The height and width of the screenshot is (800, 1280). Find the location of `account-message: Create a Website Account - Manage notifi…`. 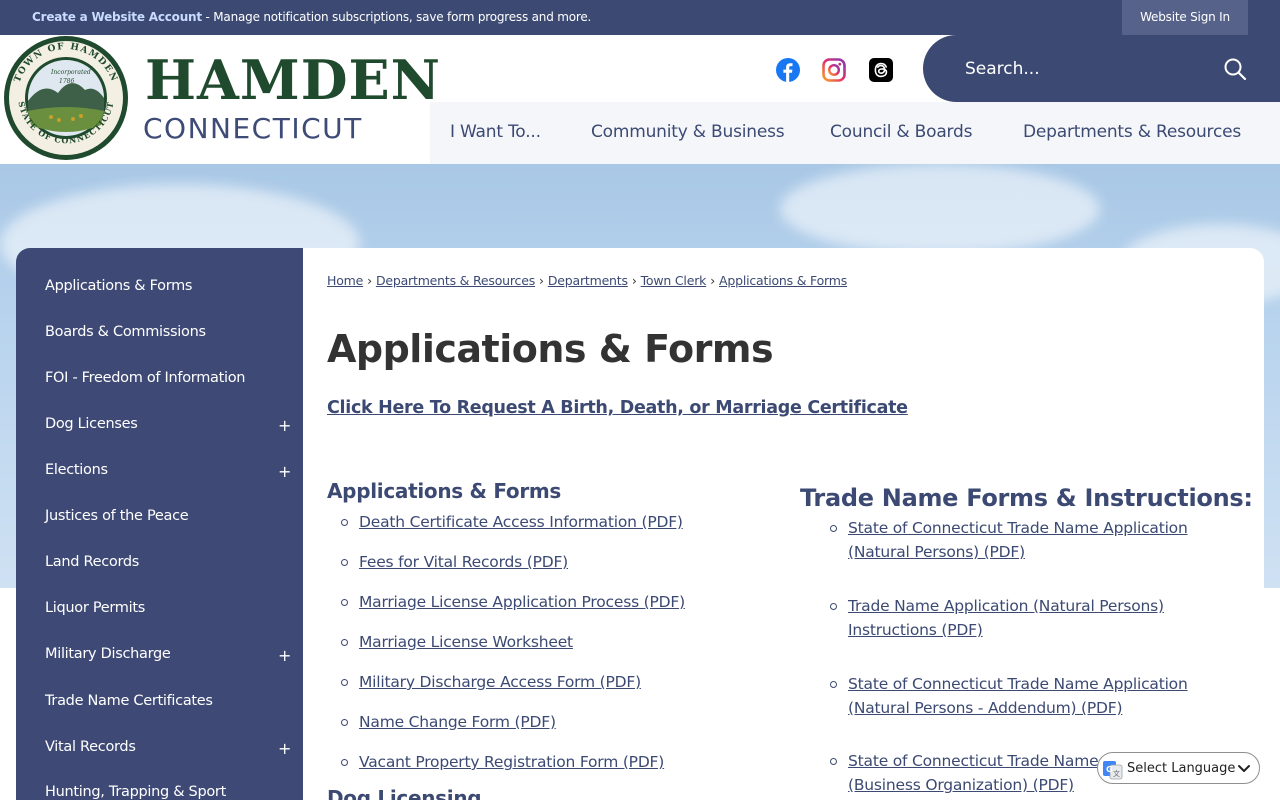

account-message: Create a Website Account - Manage notifi… is located at coordinates (311, 17).